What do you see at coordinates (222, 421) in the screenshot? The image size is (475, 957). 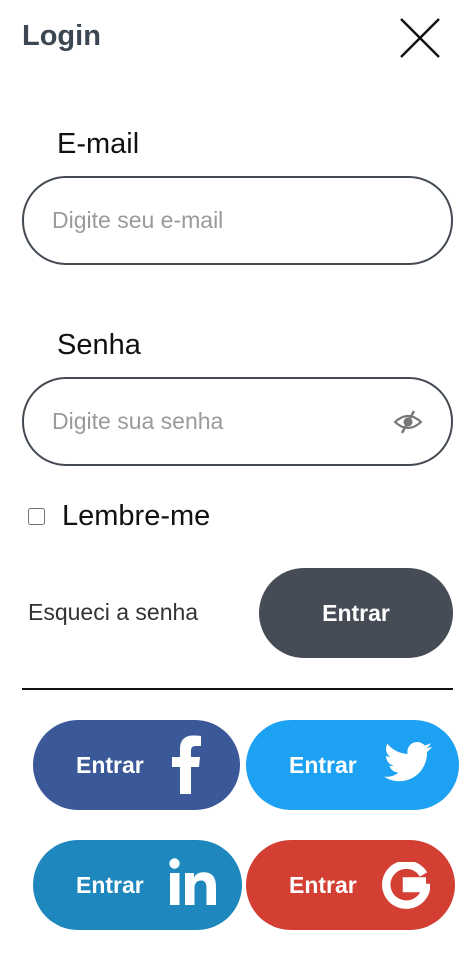 I see `password-field` at bounding box center [222, 421].